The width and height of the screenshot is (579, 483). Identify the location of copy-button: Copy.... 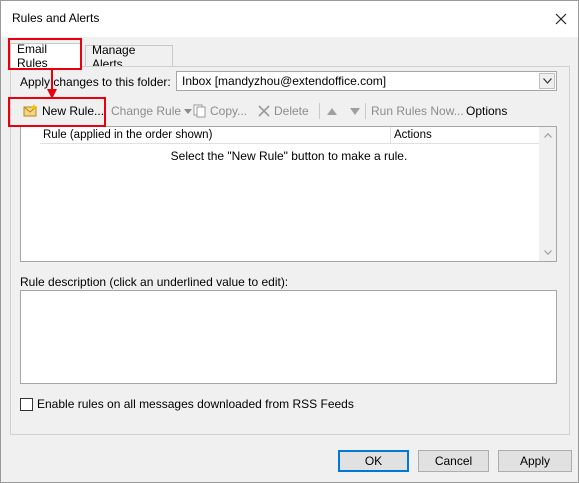
(220, 111).